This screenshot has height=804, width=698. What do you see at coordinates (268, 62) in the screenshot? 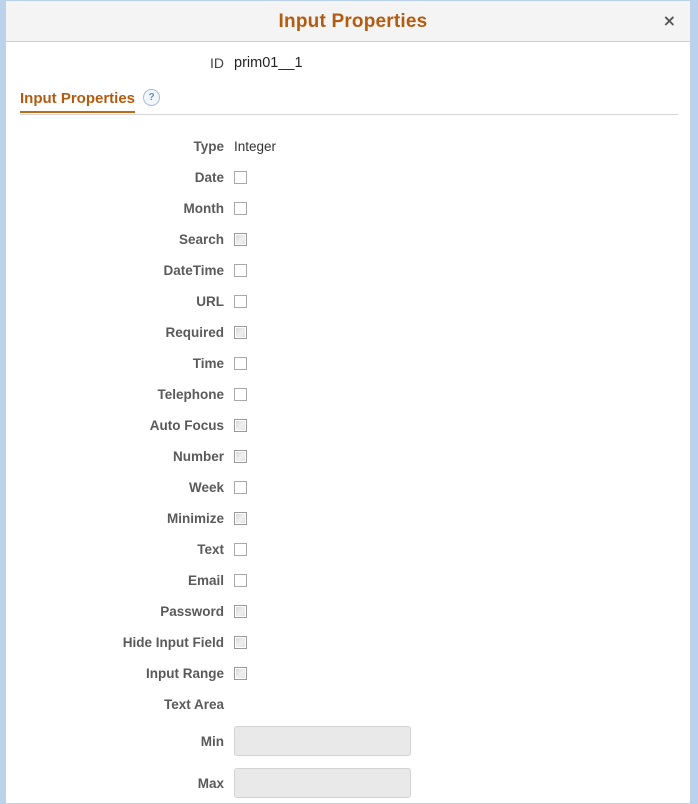
I see `id-value: prim01__1` at bounding box center [268, 62].